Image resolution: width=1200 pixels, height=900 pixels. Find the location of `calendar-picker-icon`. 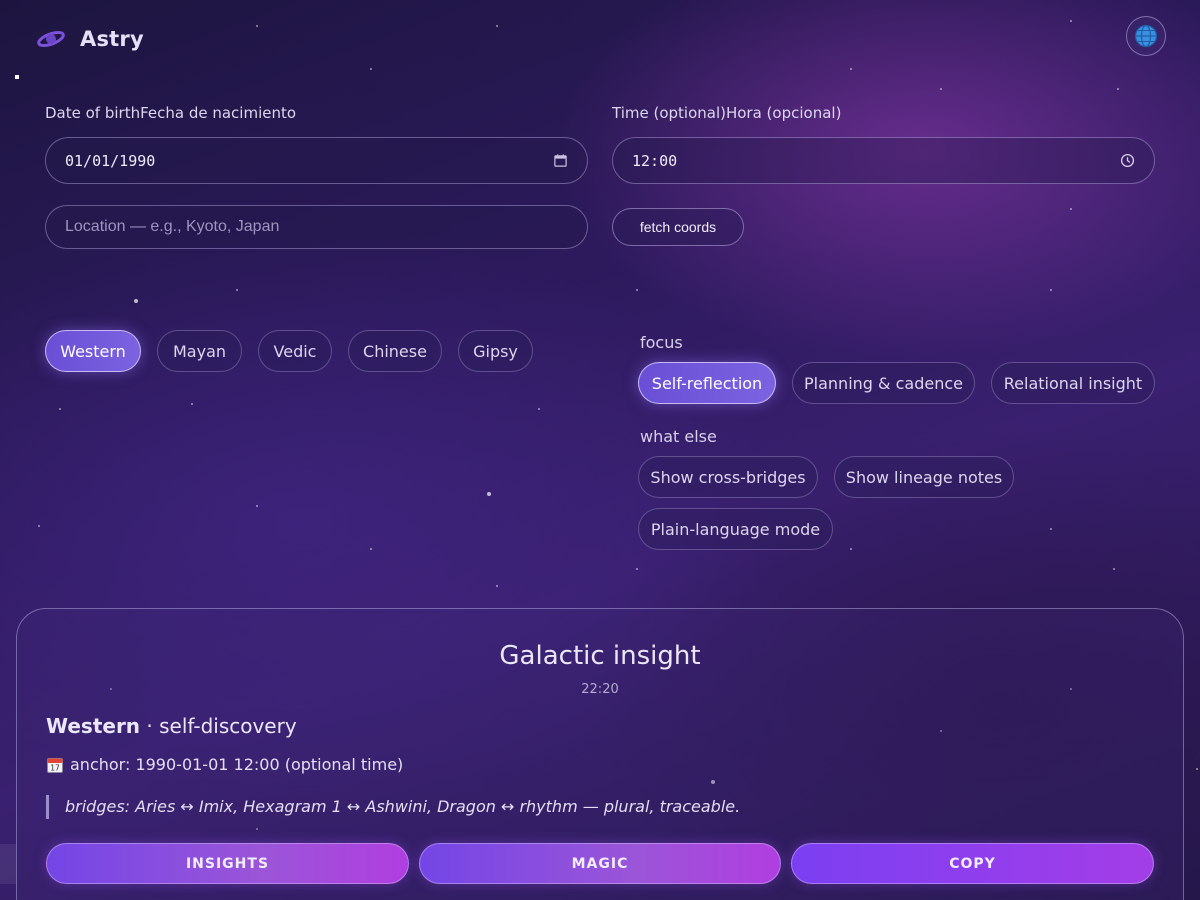

calendar-picker-icon is located at coordinates (560, 160).